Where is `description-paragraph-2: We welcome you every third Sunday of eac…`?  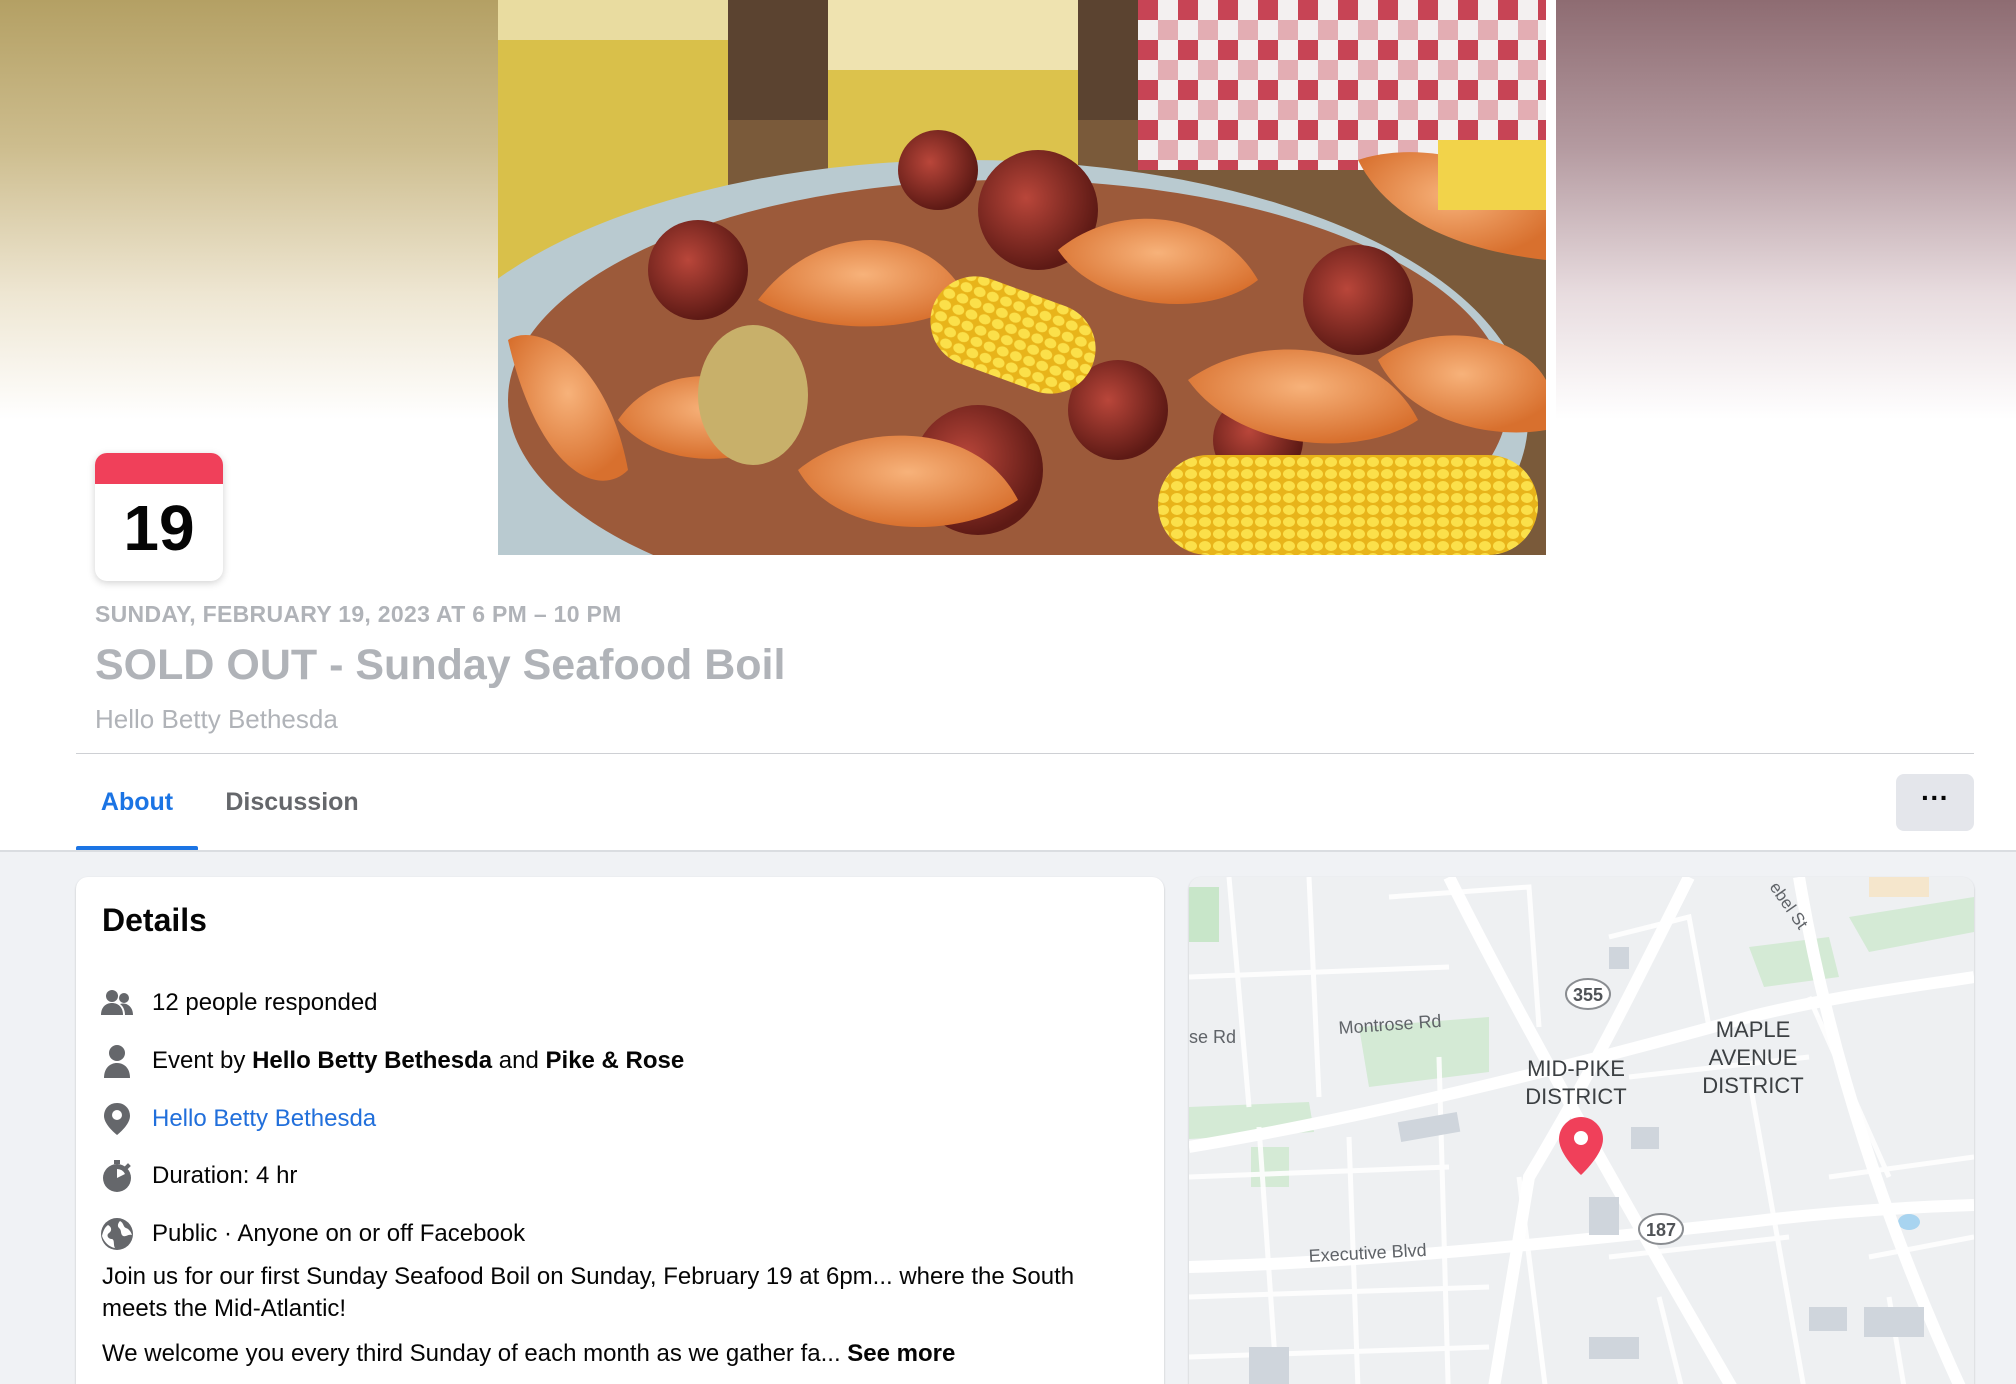 description-paragraph-2: We welcome you every third Sunday of eac… is located at coordinates (622, 1354).